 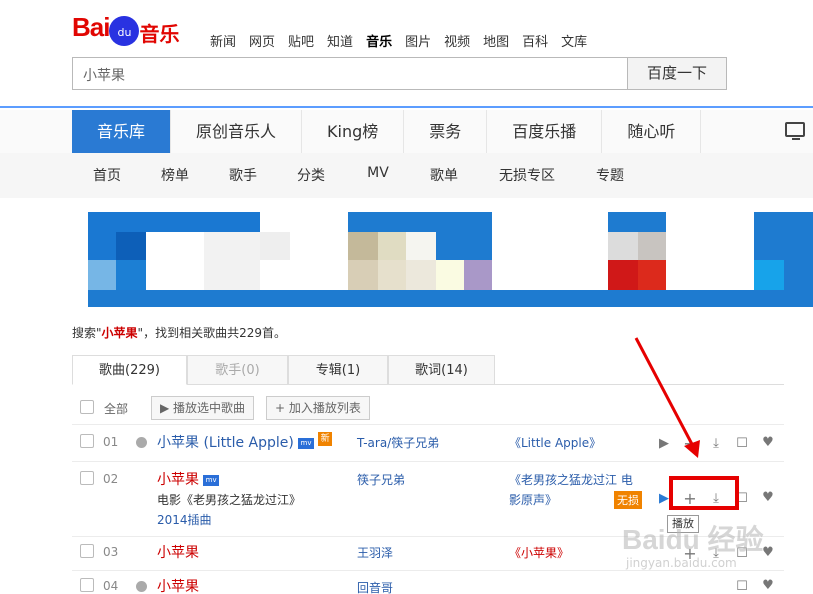 I want to click on annotation-arrow, so click(x=667, y=397).